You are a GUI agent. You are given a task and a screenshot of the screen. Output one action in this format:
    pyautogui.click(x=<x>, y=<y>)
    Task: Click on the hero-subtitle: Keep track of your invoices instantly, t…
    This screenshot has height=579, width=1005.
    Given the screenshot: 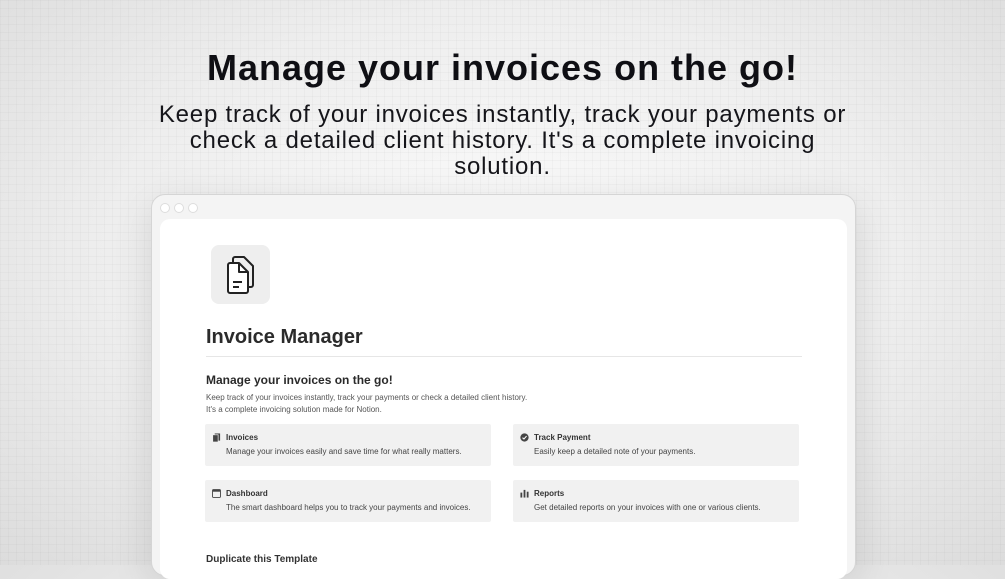 What is the action you would take?
    pyautogui.click(x=502, y=140)
    